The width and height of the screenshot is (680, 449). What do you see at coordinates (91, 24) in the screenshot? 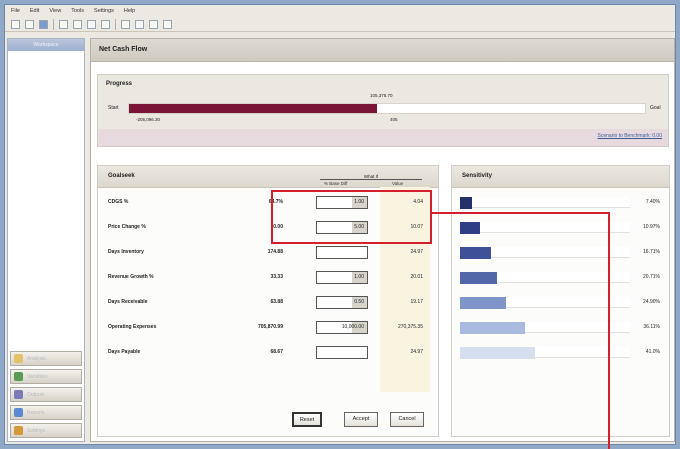
I see `copy-icon` at bounding box center [91, 24].